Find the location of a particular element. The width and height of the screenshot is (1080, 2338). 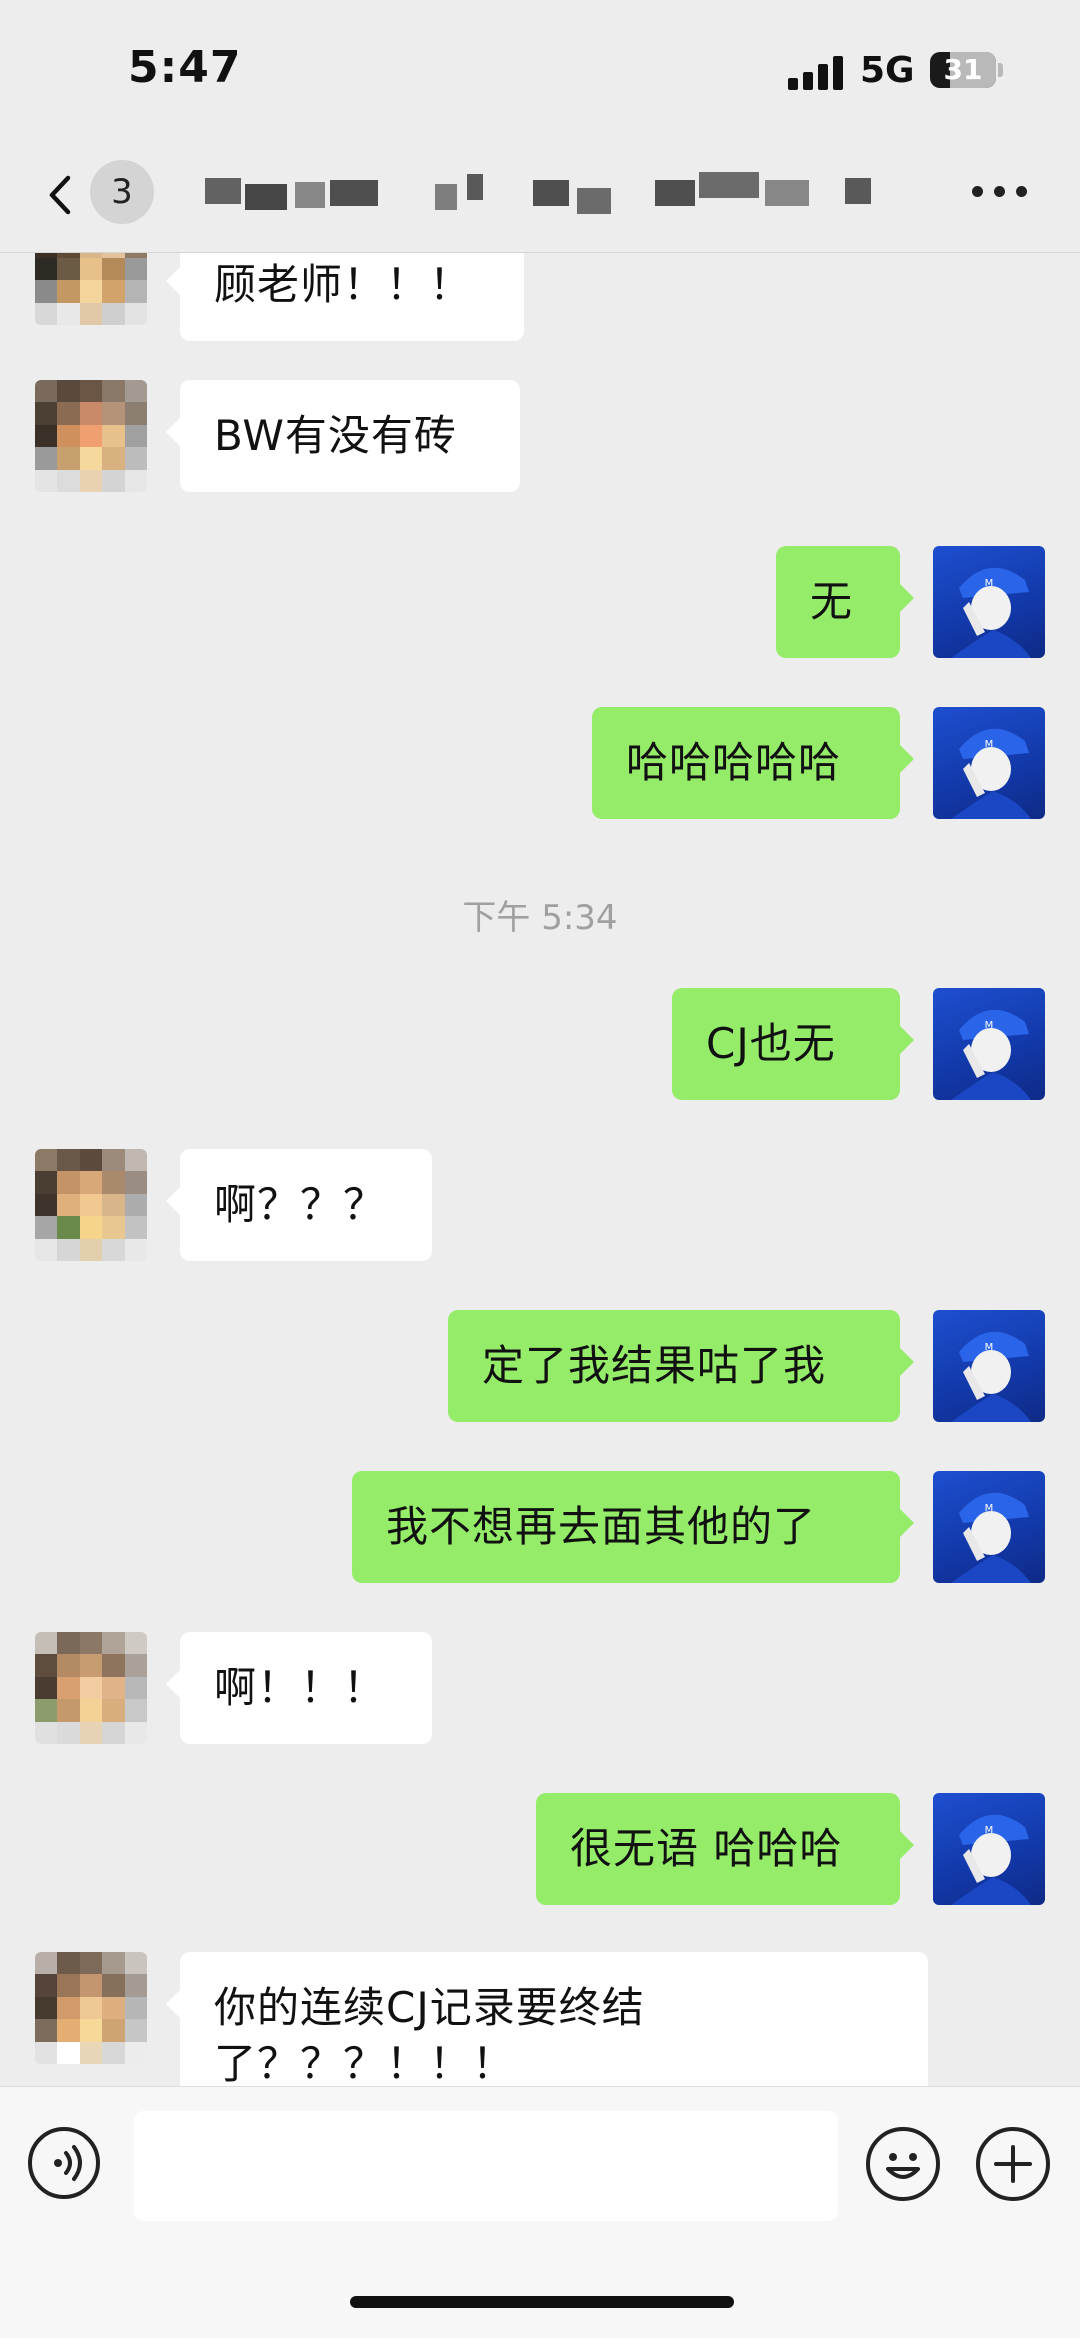

chat-header: 3 is located at coordinates (540, 196).